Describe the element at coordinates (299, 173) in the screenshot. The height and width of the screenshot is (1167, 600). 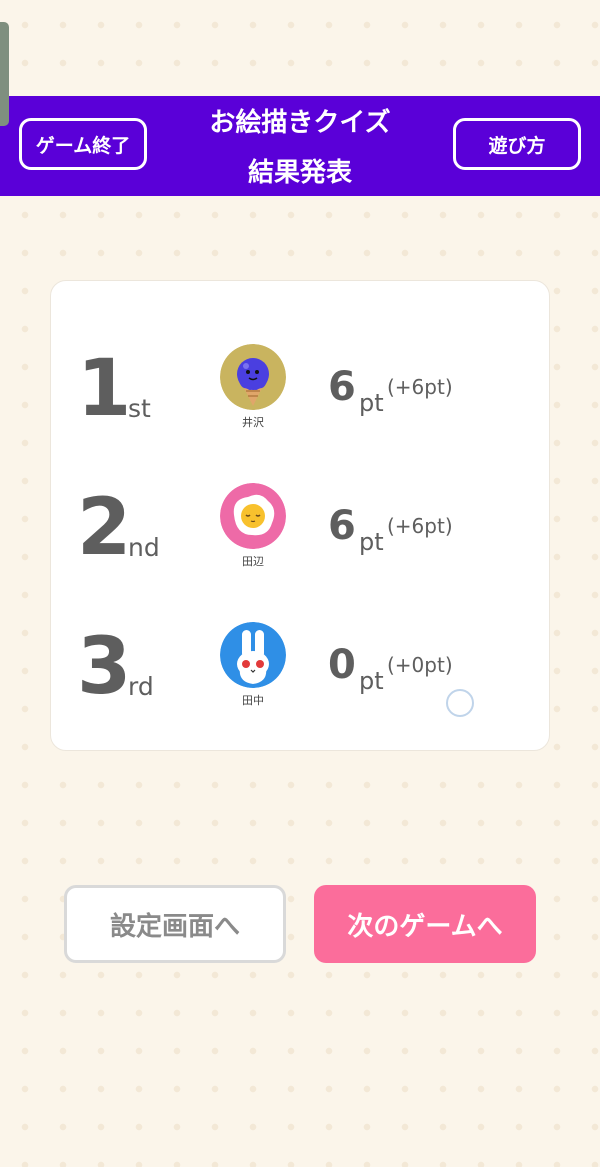
I see `page-subtitle: 結果発表` at that location.